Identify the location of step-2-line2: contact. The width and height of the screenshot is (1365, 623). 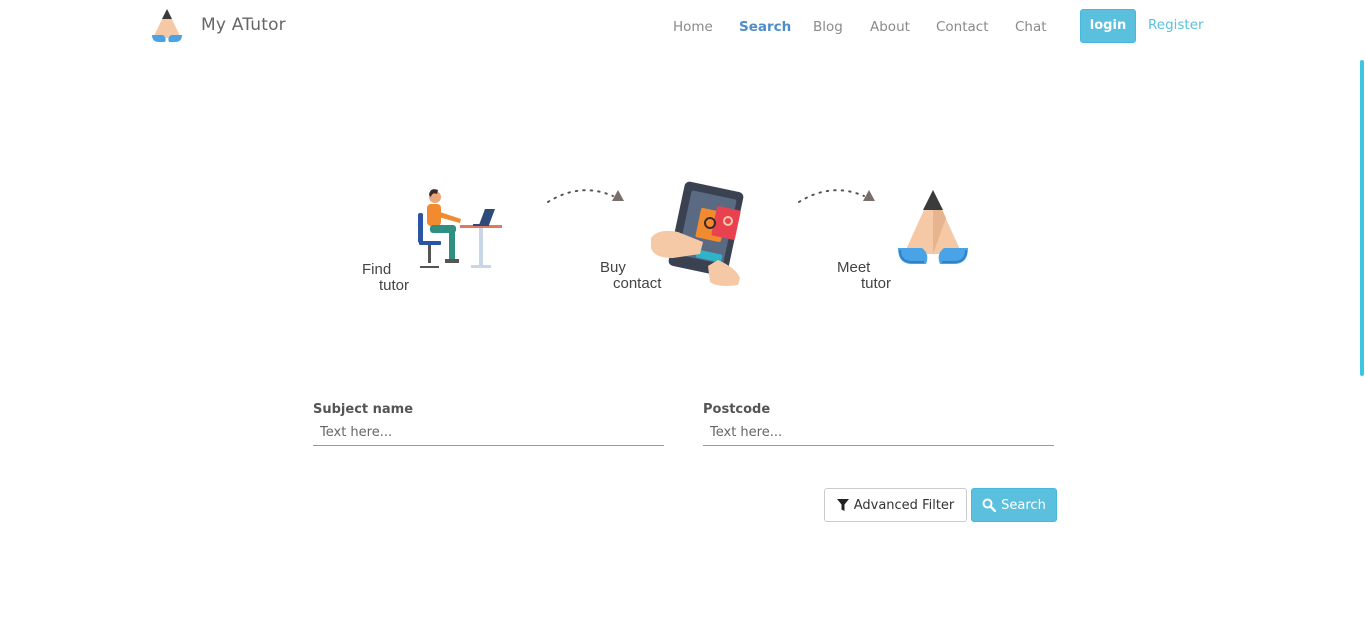
(637, 283).